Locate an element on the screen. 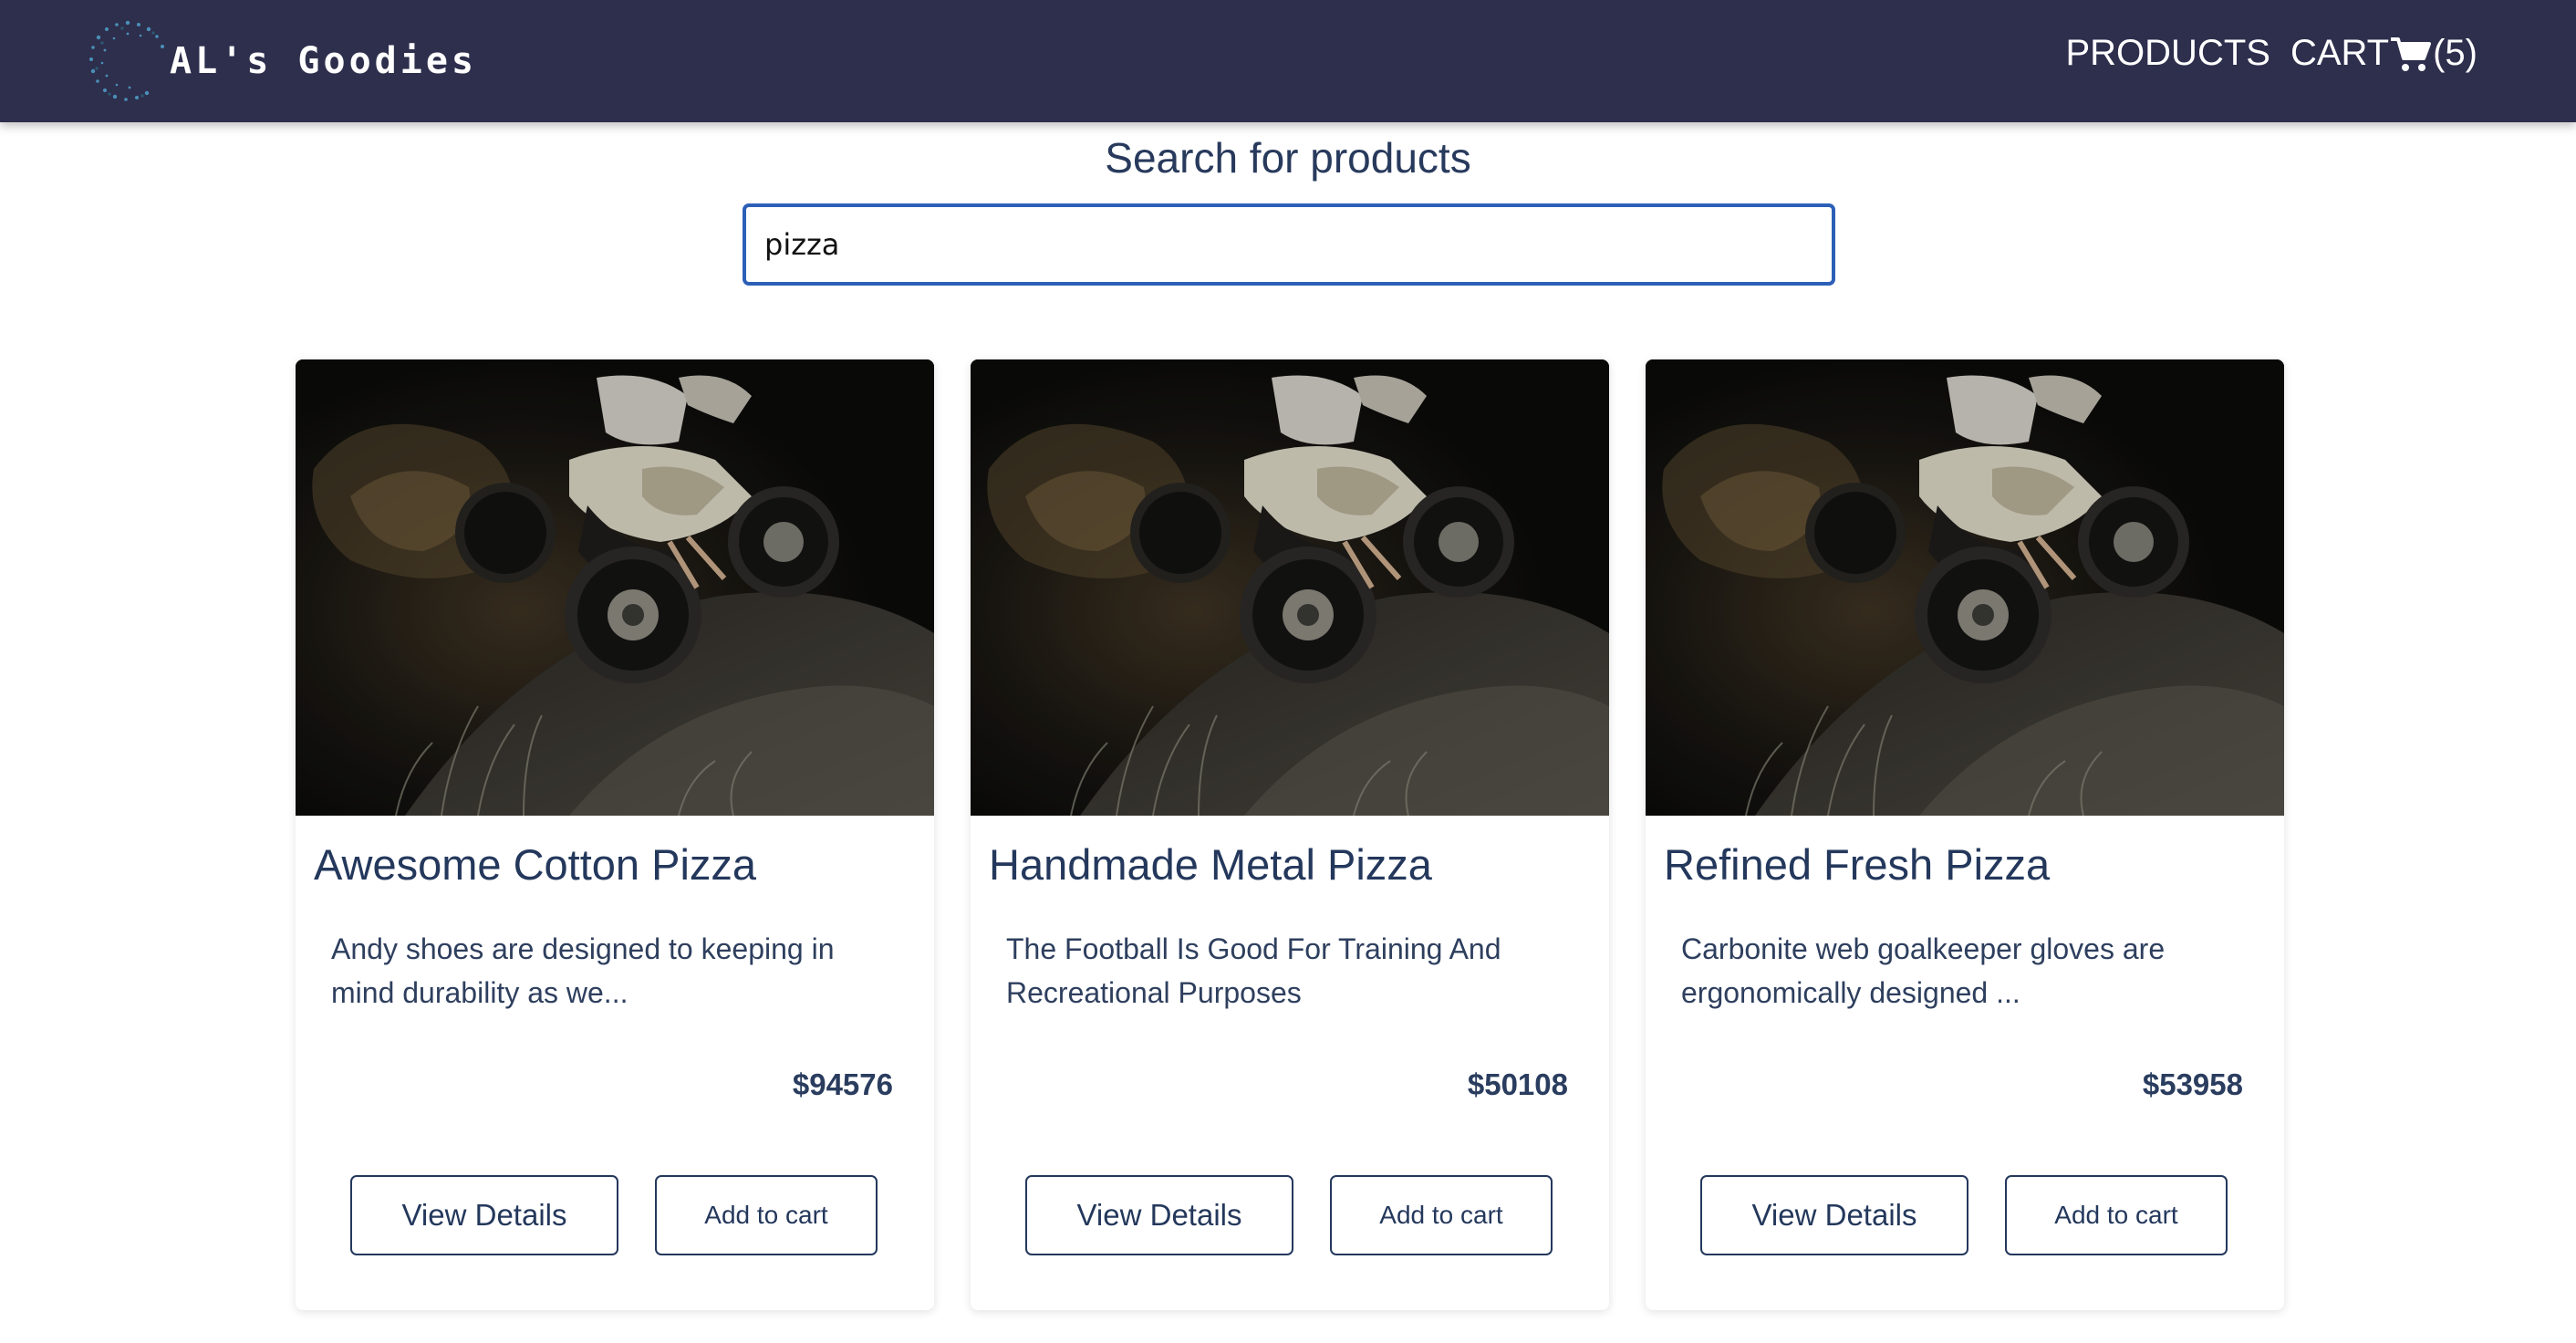  product-title: Refined Fresh Pizza is located at coordinates (1857, 864).